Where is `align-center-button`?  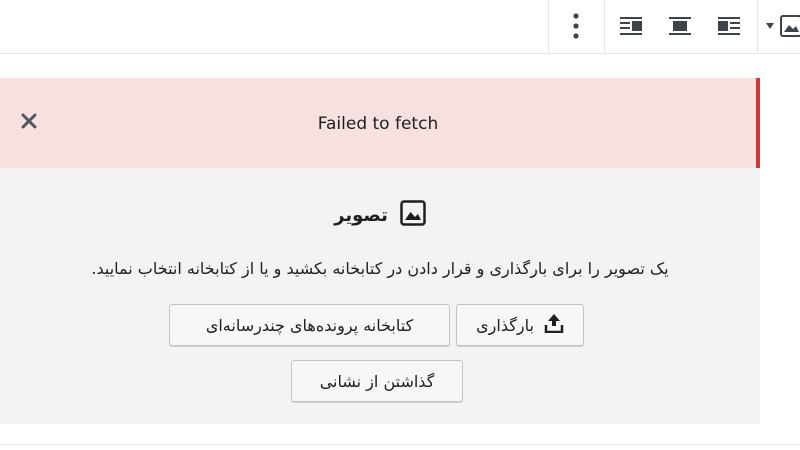
align-center-button is located at coordinates (680, 26).